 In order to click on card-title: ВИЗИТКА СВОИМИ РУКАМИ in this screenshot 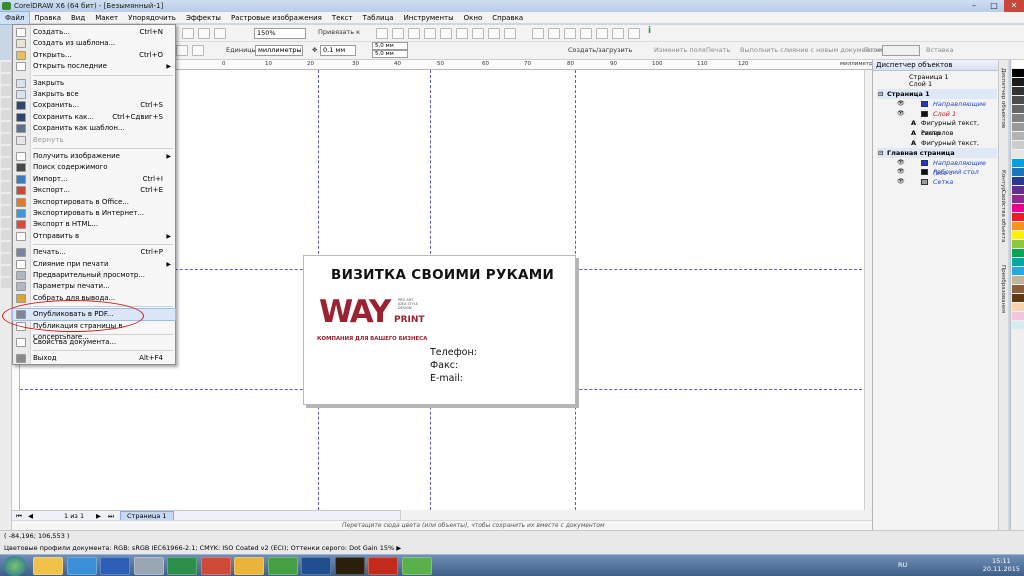, I will do `click(442, 275)`.